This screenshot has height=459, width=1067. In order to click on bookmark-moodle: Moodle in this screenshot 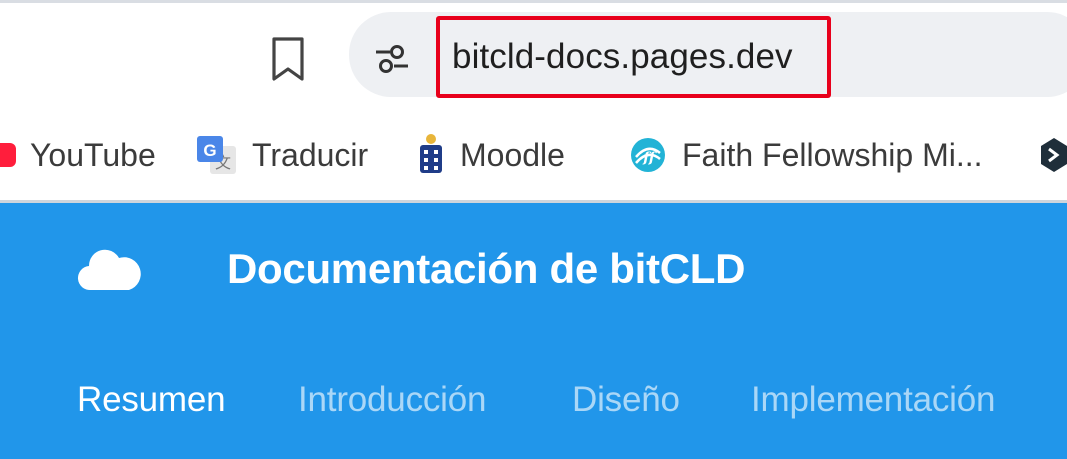, I will do `click(490, 155)`.